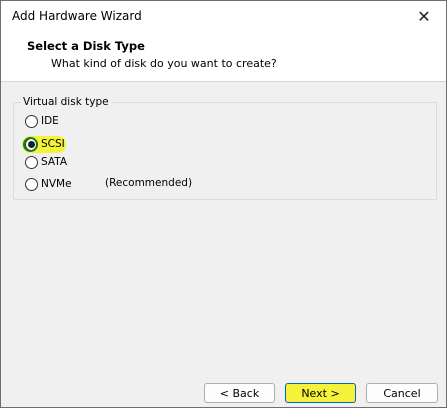  I want to click on radio-sata-icon, so click(31, 162).